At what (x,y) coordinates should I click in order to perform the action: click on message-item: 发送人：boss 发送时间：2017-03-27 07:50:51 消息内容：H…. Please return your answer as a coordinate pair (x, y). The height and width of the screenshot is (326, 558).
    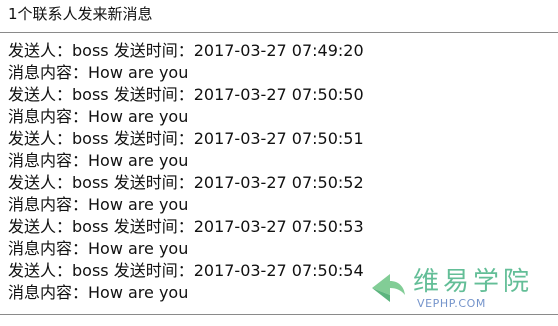
    Looking at the image, I should click on (273, 150).